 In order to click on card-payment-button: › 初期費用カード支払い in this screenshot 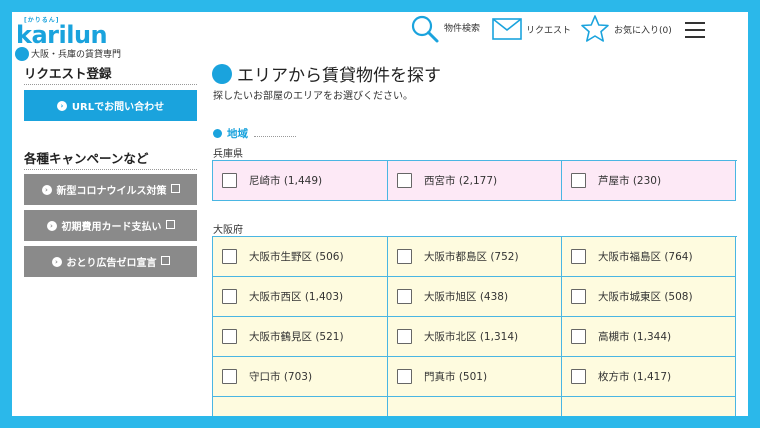, I will do `click(110, 225)`.